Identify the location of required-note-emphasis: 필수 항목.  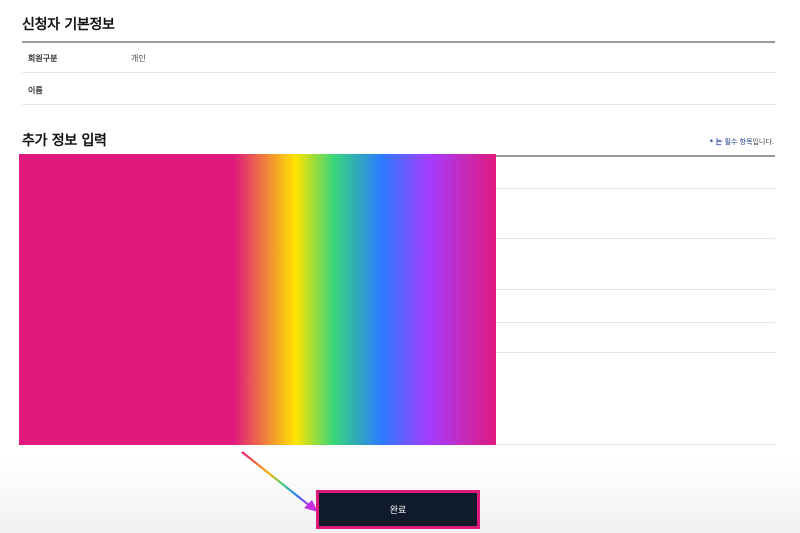
(738, 142).